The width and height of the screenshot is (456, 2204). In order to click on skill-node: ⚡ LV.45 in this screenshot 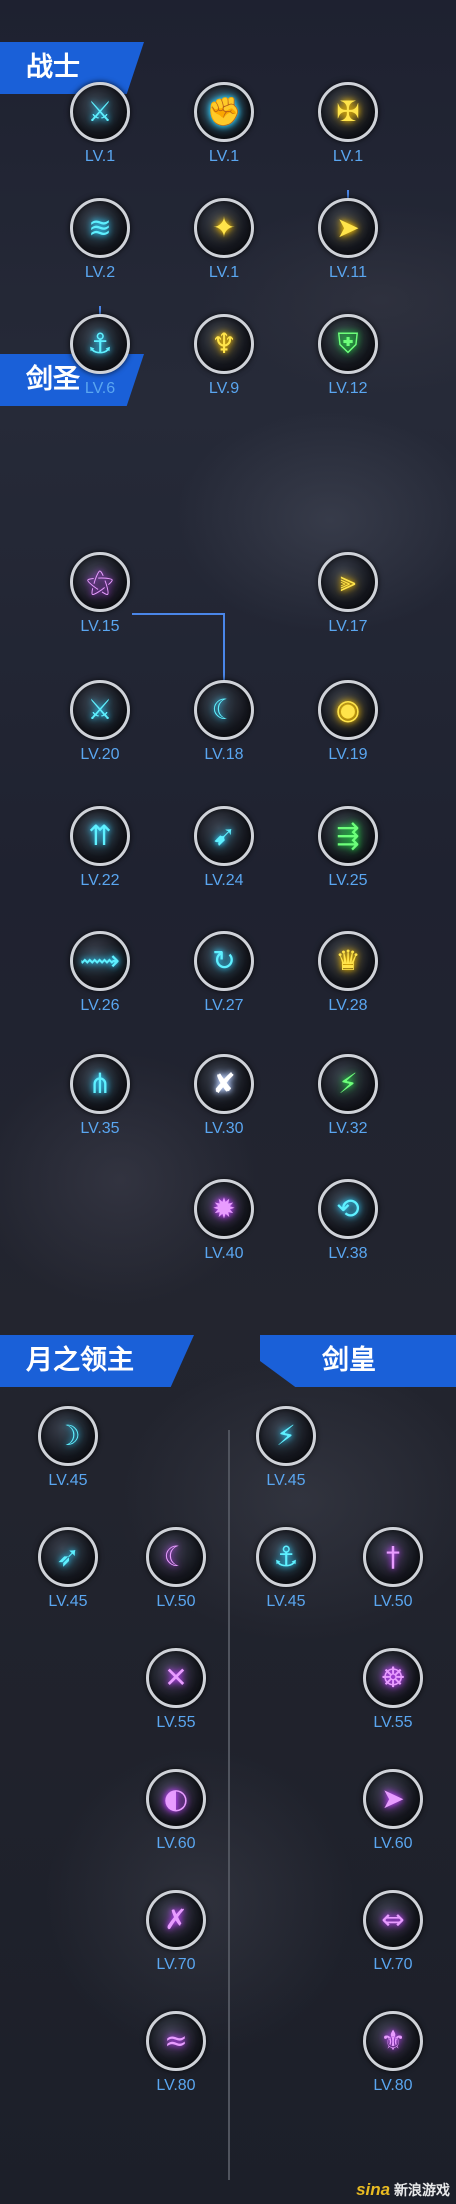, I will do `click(286, 1456)`.